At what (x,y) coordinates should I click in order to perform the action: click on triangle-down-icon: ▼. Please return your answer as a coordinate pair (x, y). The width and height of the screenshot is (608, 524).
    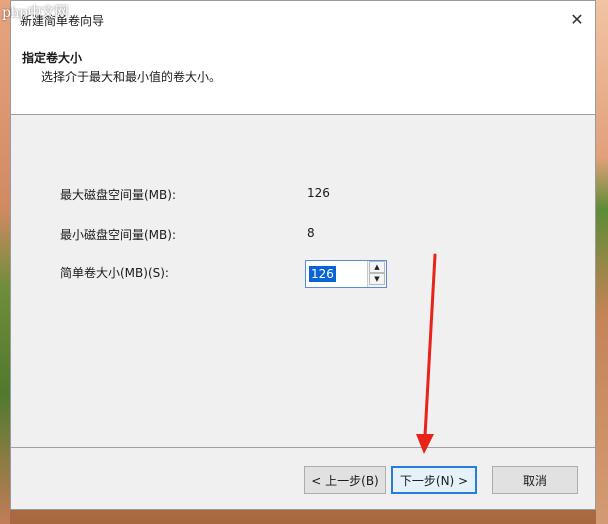
    Looking at the image, I should click on (377, 279).